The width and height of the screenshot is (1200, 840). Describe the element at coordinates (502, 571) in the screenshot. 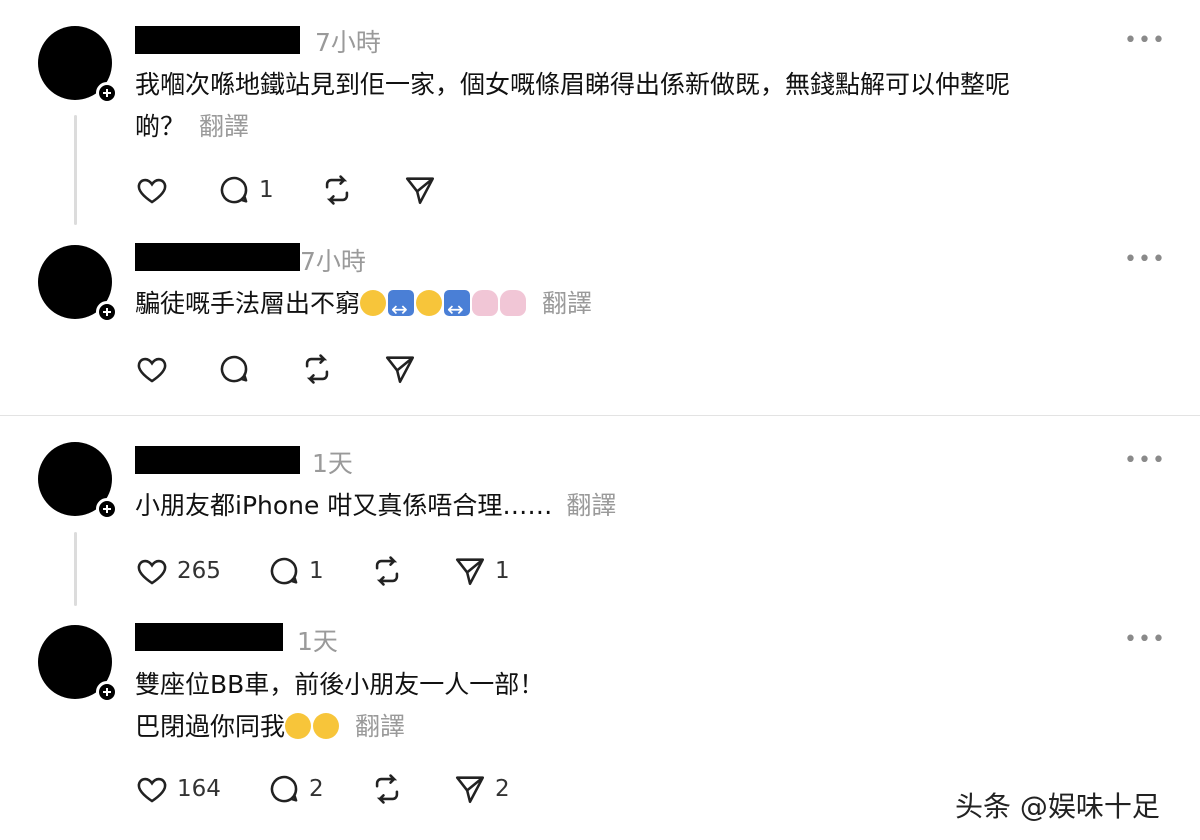

I see `share-count: 1` at that location.